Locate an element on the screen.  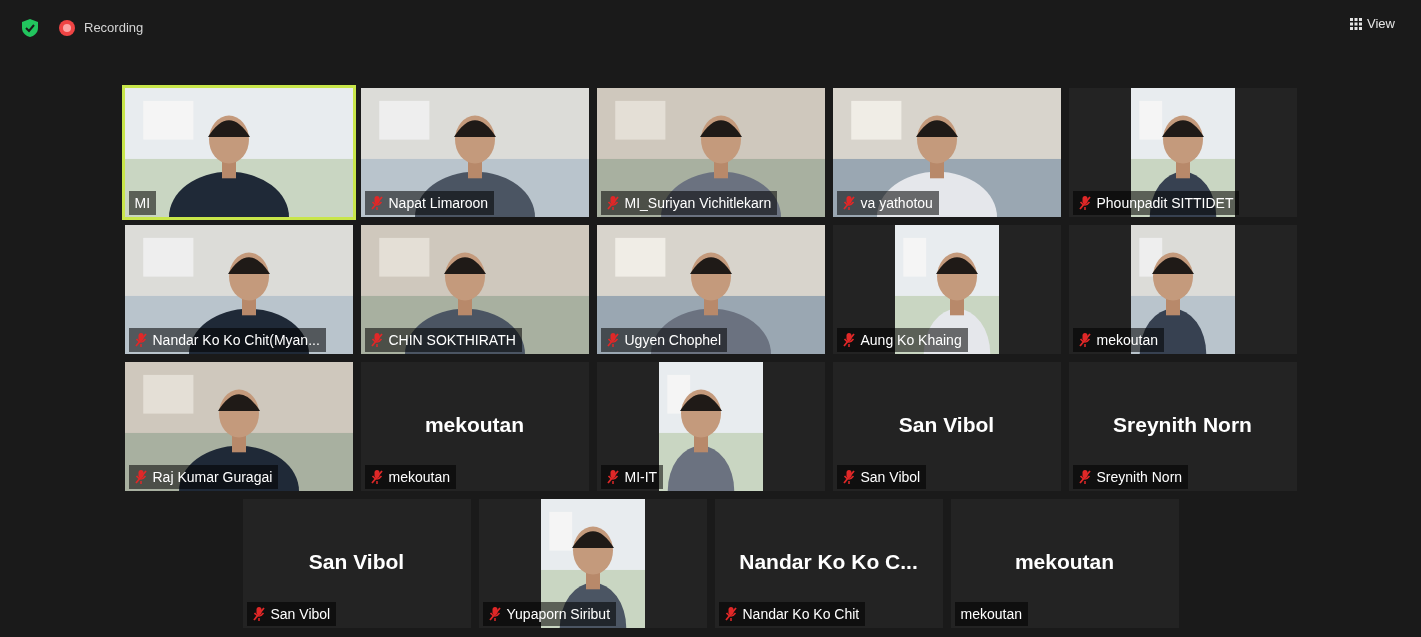
video-tile: MI-IT is located at coordinates (710, 426).